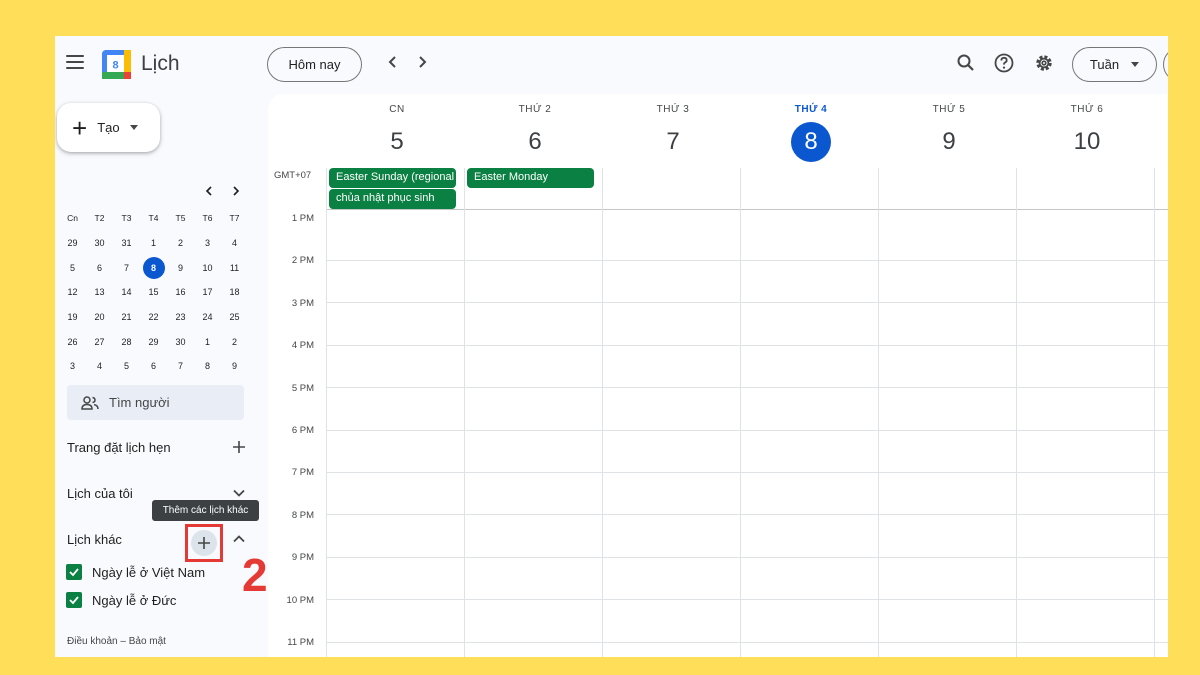  What do you see at coordinates (811, 142) in the screenshot?
I see `day-number: 8` at bounding box center [811, 142].